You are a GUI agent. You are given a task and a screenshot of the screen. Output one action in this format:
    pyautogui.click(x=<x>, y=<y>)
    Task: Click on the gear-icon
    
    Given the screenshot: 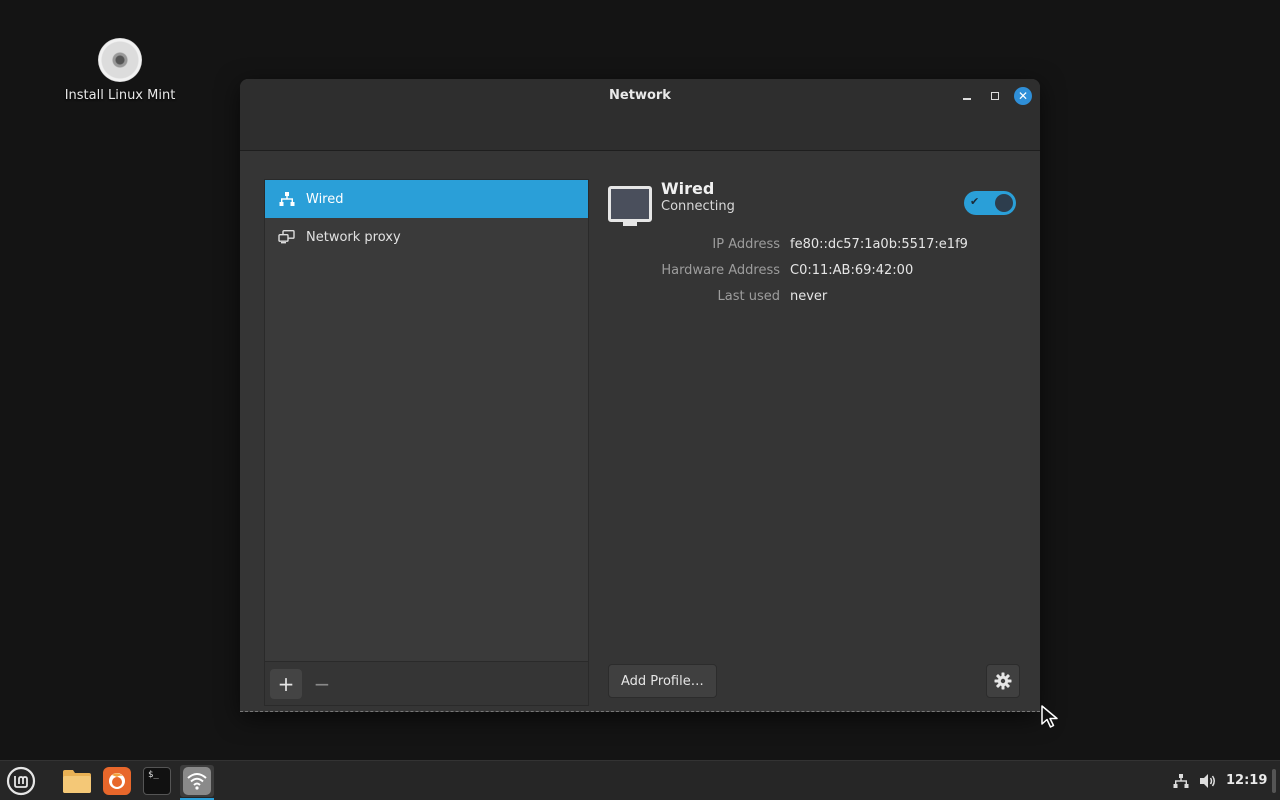 What is the action you would take?
    pyautogui.click(x=1003, y=681)
    